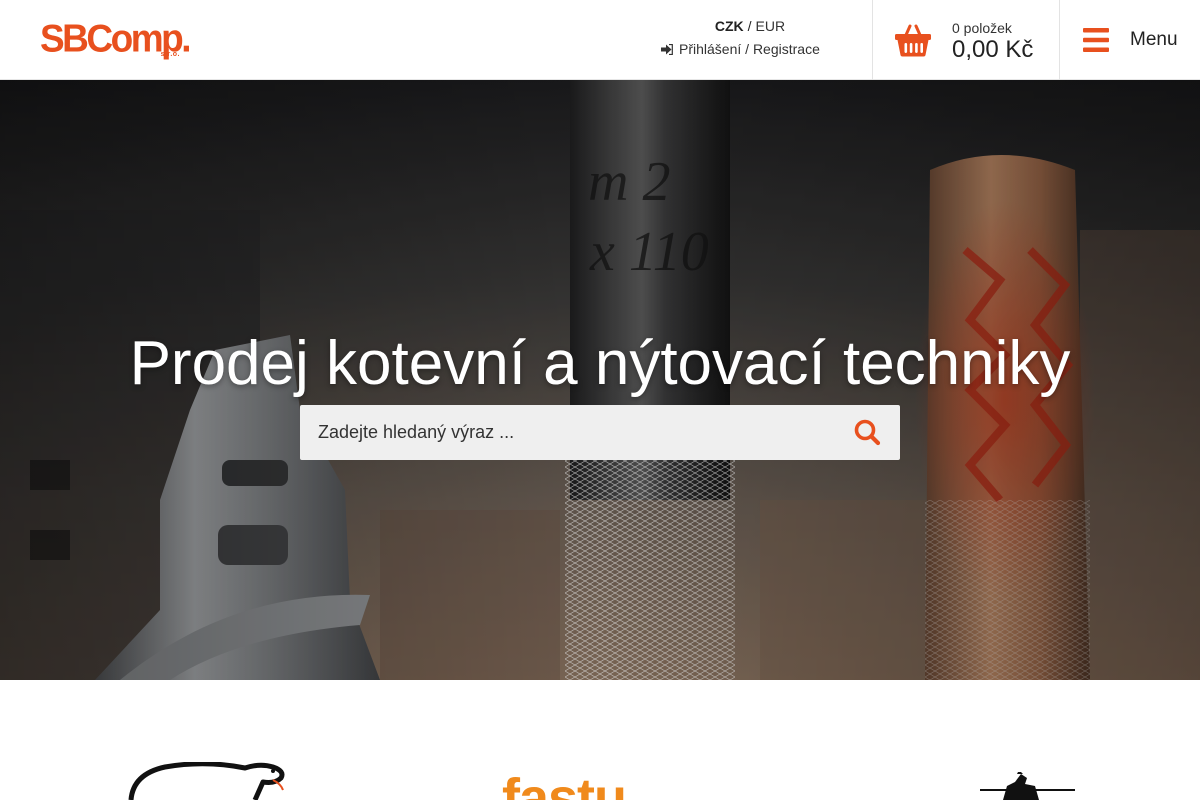  I want to click on menu-button: Menu, so click(1130, 40).